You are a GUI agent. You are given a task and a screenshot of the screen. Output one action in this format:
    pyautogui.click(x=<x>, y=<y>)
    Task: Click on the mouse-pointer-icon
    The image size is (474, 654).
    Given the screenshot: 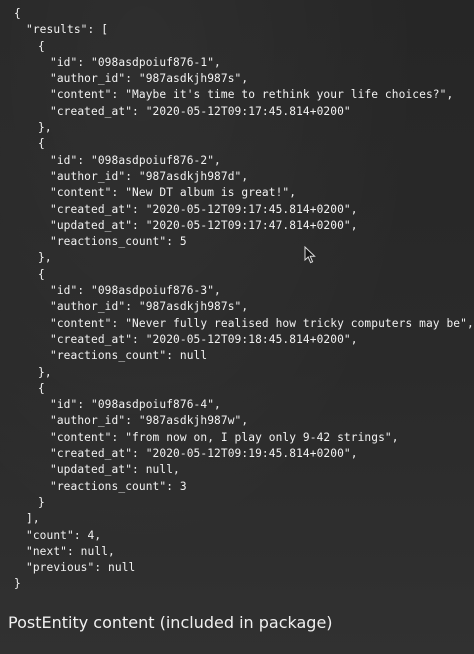 What is the action you would take?
    pyautogui.click(x=310, y=255)
    